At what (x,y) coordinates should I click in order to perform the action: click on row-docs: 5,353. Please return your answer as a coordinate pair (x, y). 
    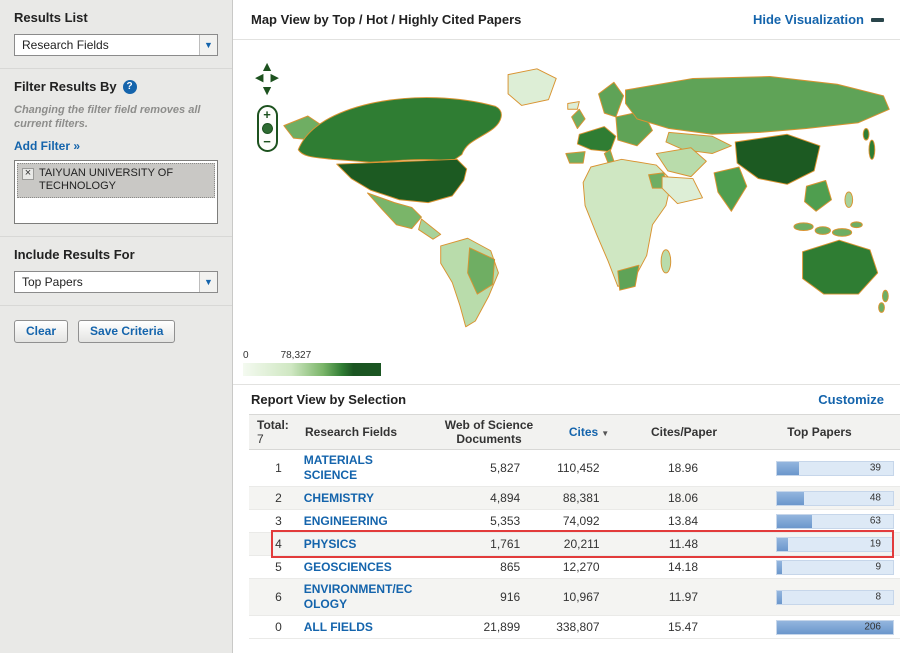
    Looking at the image, I should click on (505, 521).